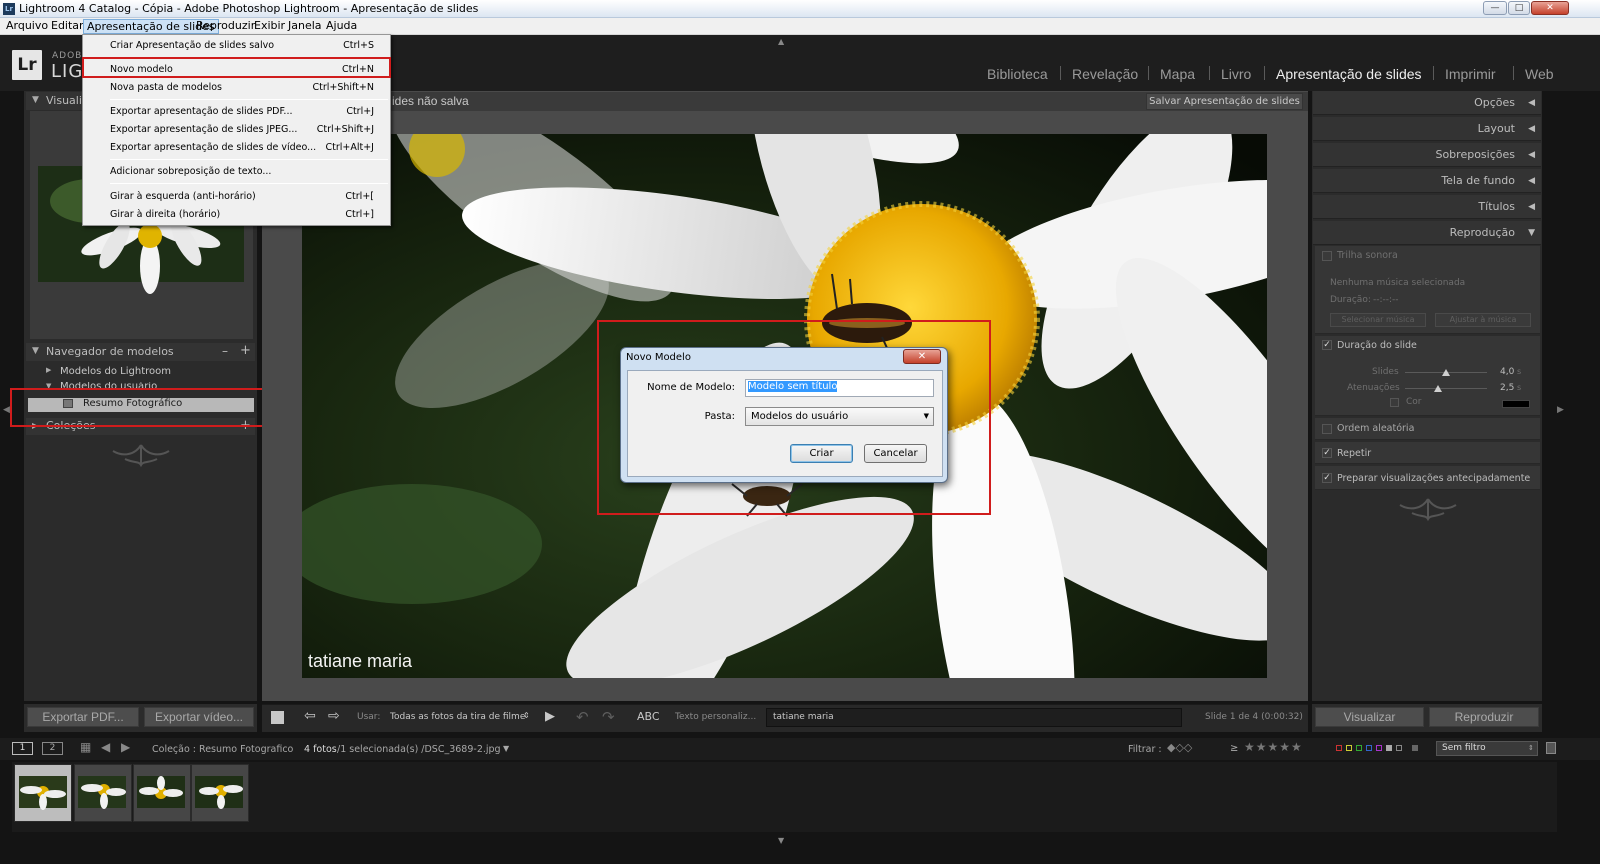 The height and width of the screenshot is (864, 1600). I want to click on stop-icon, so click(277, 717).